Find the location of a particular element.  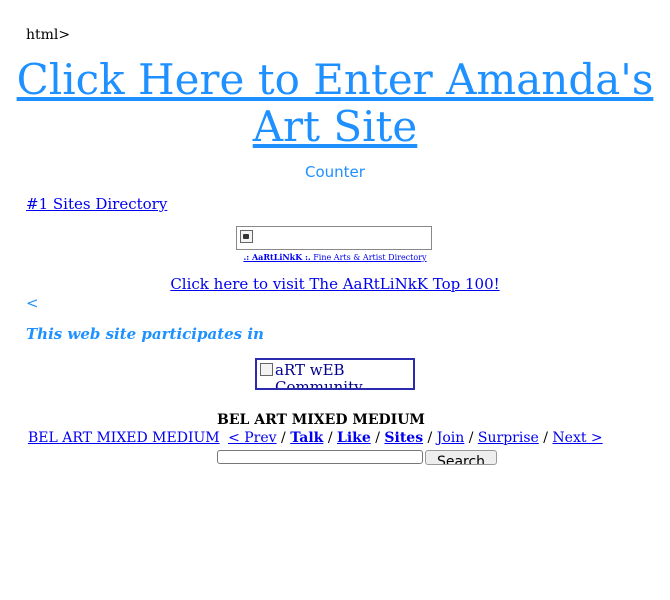

webring-name-link: BEL ART MIXED MEDIUM is located at coordinates (124, 438).